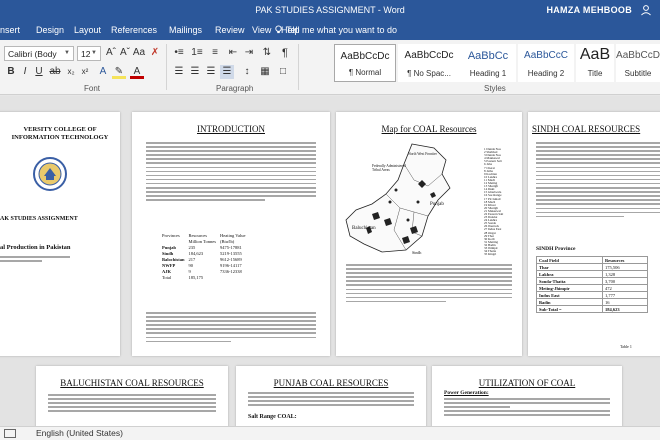 This screenshot has height=440, width=660. I want to click on borders-icon: □, so click(283, 72).